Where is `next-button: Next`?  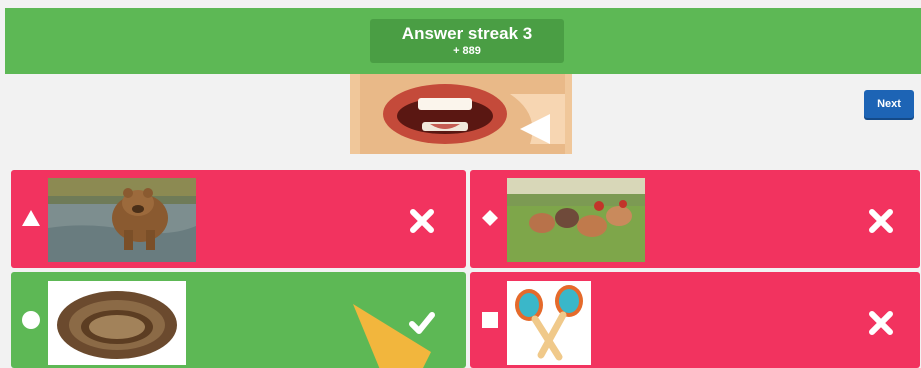
next-button: Next is located at coordinates (889, 104).